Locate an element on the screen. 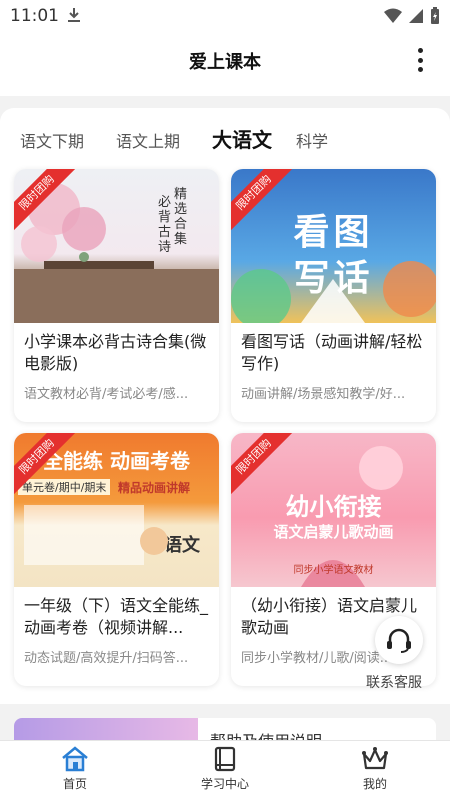 The width and height of the screenshot is (450, 800). page-title: 爱上课本 is located at coordinates (225, 62).